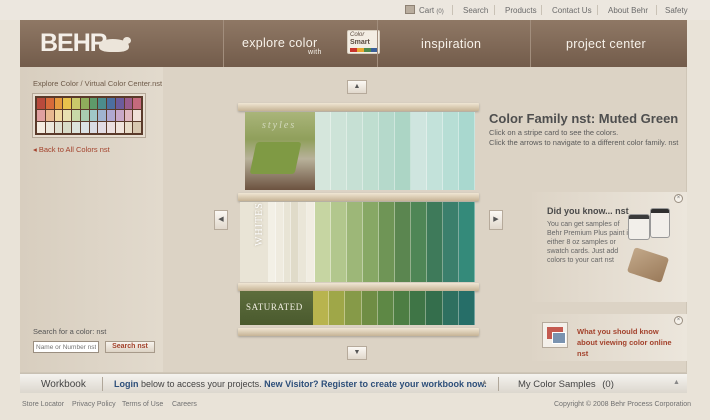  What do you see at coordinates (63, 384) in the screenshot?
I see `workbook-label: Workbook` at bounding box center [63, 384].